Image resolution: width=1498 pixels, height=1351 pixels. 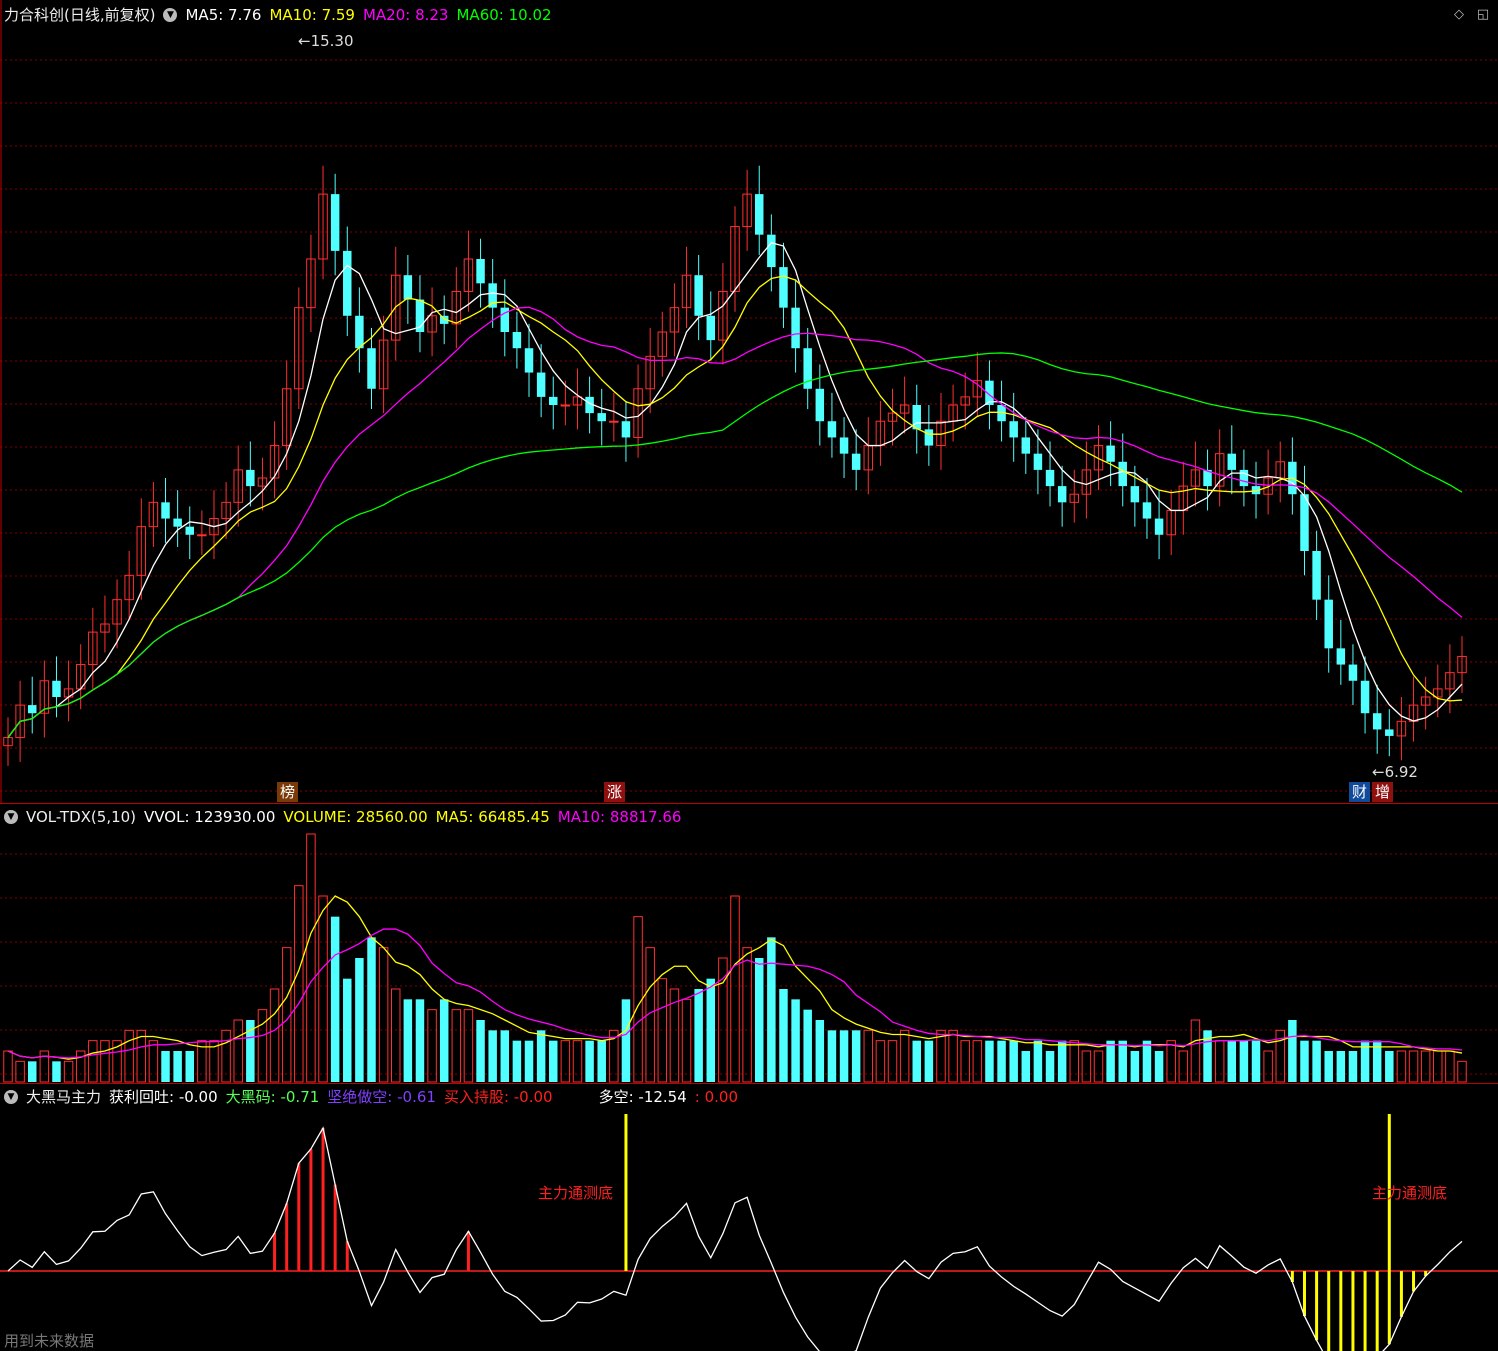 I want to click on footer-note: 用到未来数据, so click(x=49, y=1341).